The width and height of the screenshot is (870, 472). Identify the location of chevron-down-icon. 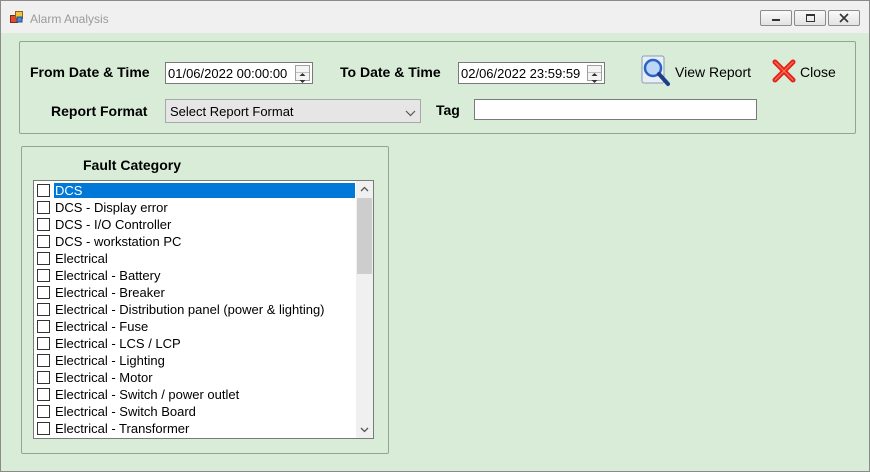
(410, 113).